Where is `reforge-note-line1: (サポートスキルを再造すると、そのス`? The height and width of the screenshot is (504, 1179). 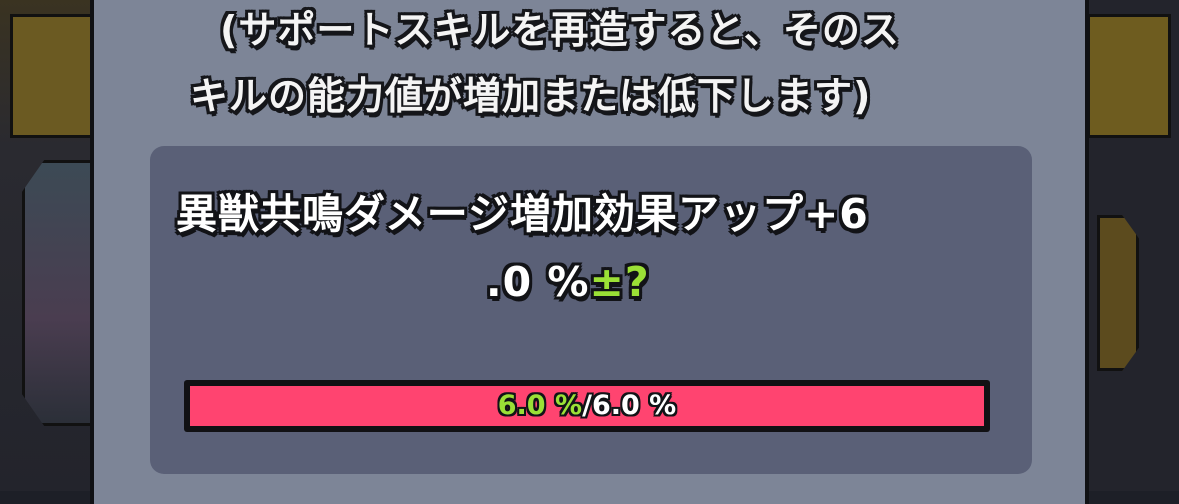 reforge-note-line1: (サポートスキルを再造すると、そのス is located at coordinates (560, 30).